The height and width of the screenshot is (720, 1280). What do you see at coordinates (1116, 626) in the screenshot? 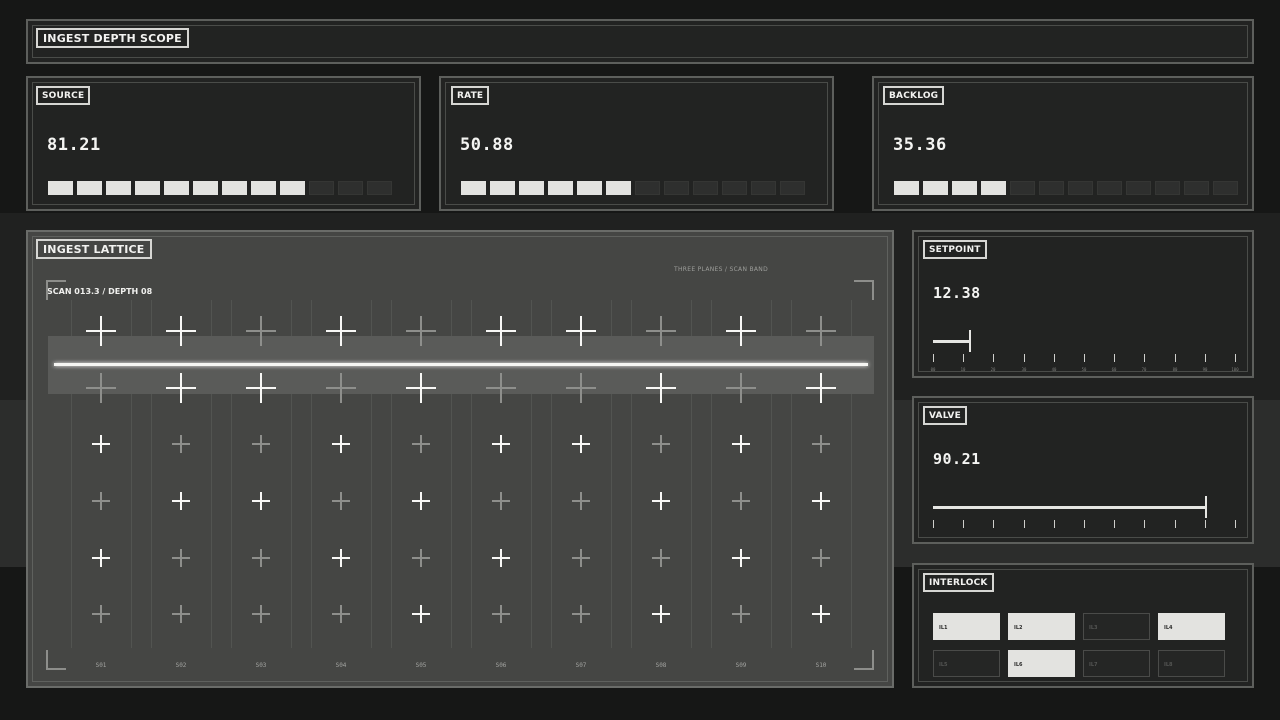
I see `interlock-button-il3: IL3` at bounding box center [1116, 626].